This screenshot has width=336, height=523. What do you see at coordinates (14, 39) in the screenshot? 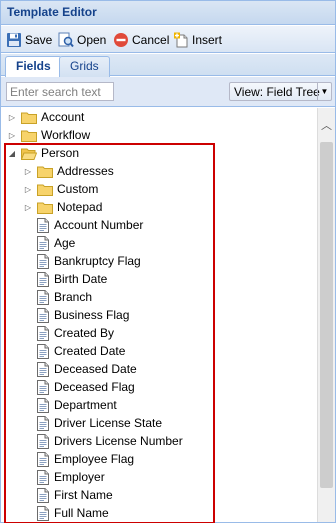
I see `floppy-disk-icon` at bounding box center [14, 39].